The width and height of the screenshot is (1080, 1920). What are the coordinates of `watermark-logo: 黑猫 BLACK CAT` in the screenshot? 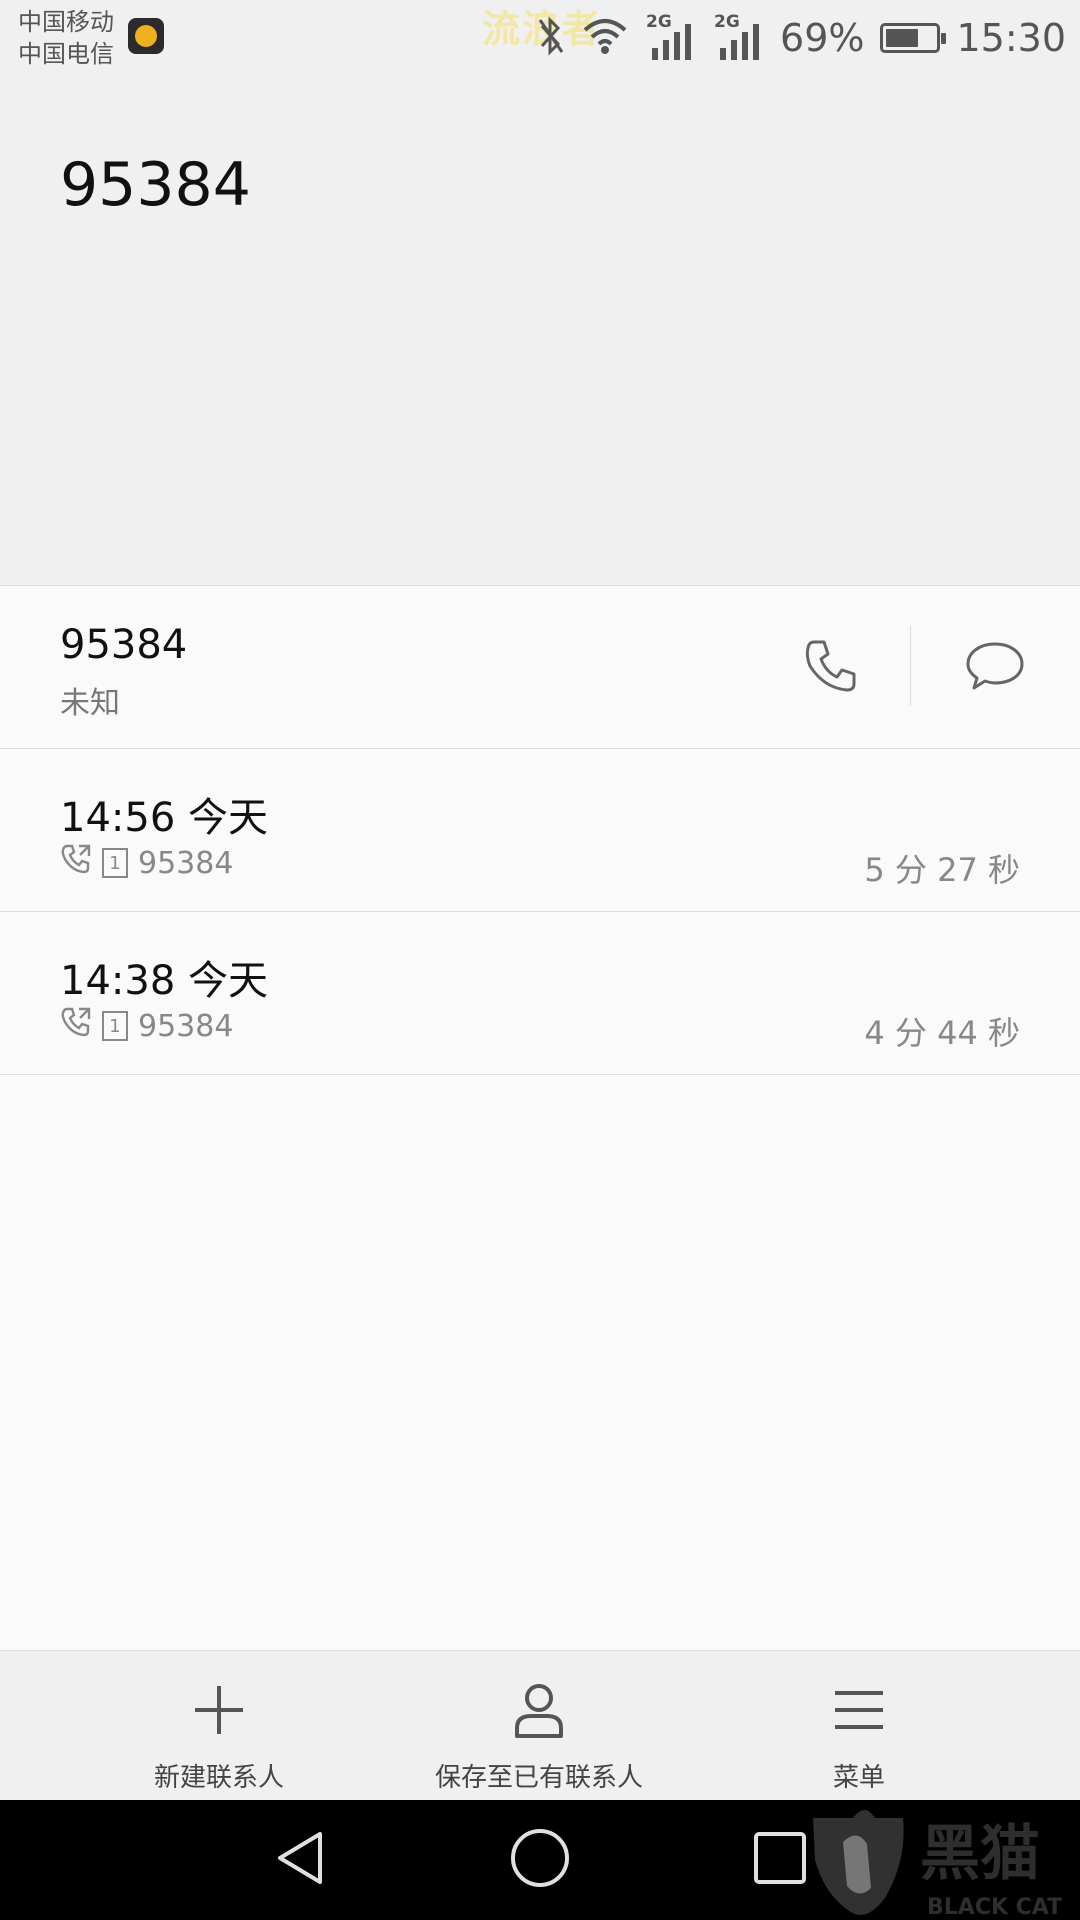 It's located at (942, 1860).